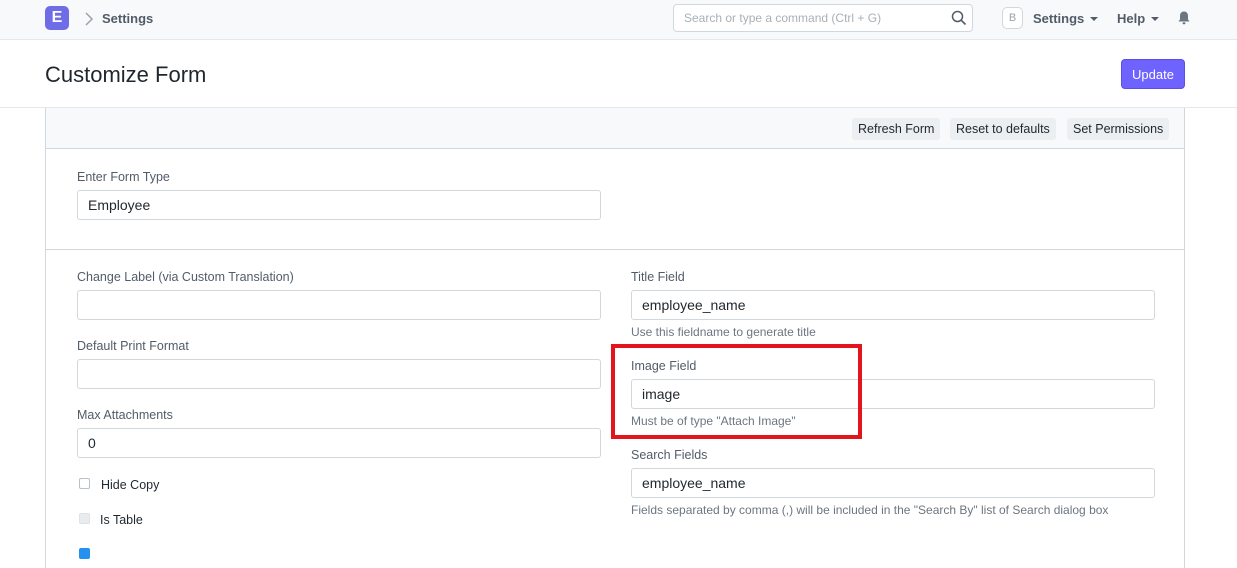  What do you see at coordinates (1003, 129) in the screenshot?
I see `reset-to-defaults-button: Reset to defaults` at bounding box center [1003, 129].